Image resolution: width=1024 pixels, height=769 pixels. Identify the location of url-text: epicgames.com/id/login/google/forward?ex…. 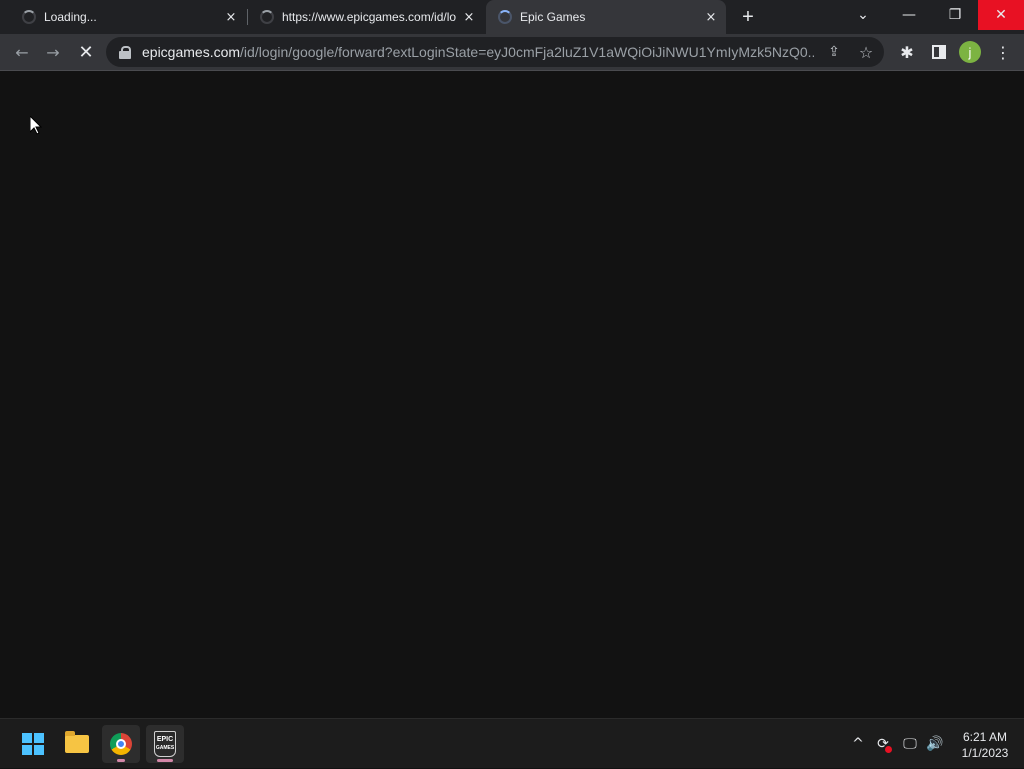
(478, 52).